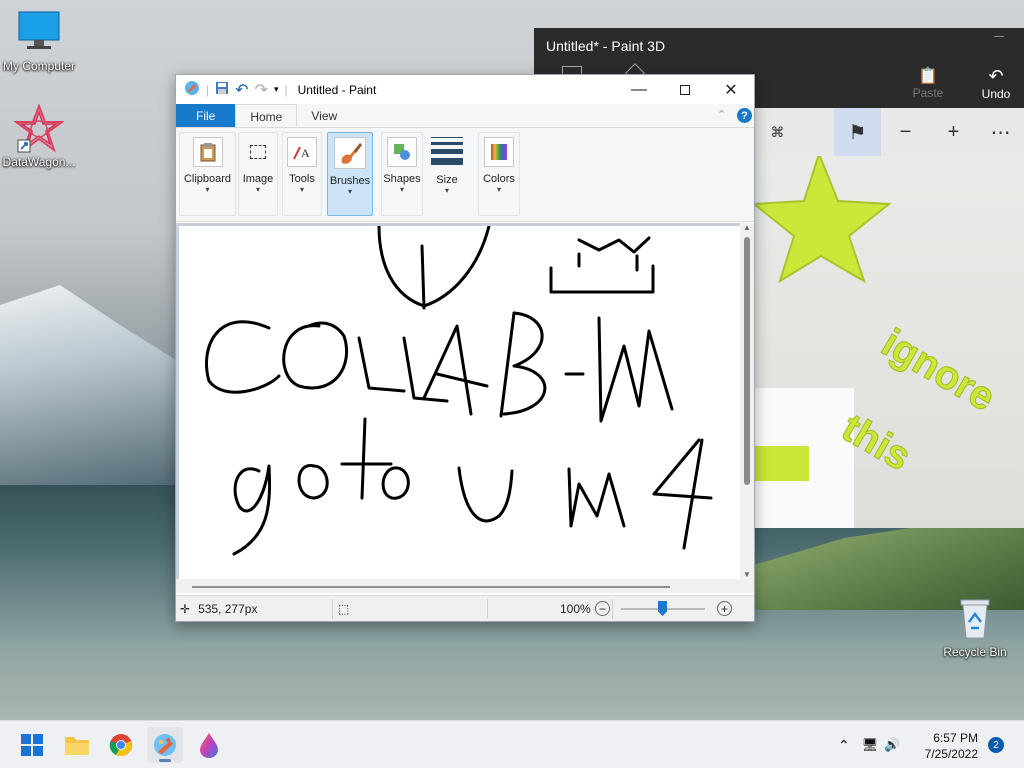 This screenshot has width=1024, height=768. What do you see at coordinates (499, 152) in the screenshot?
I see `colors-icon` at bounding box center [499, 152].